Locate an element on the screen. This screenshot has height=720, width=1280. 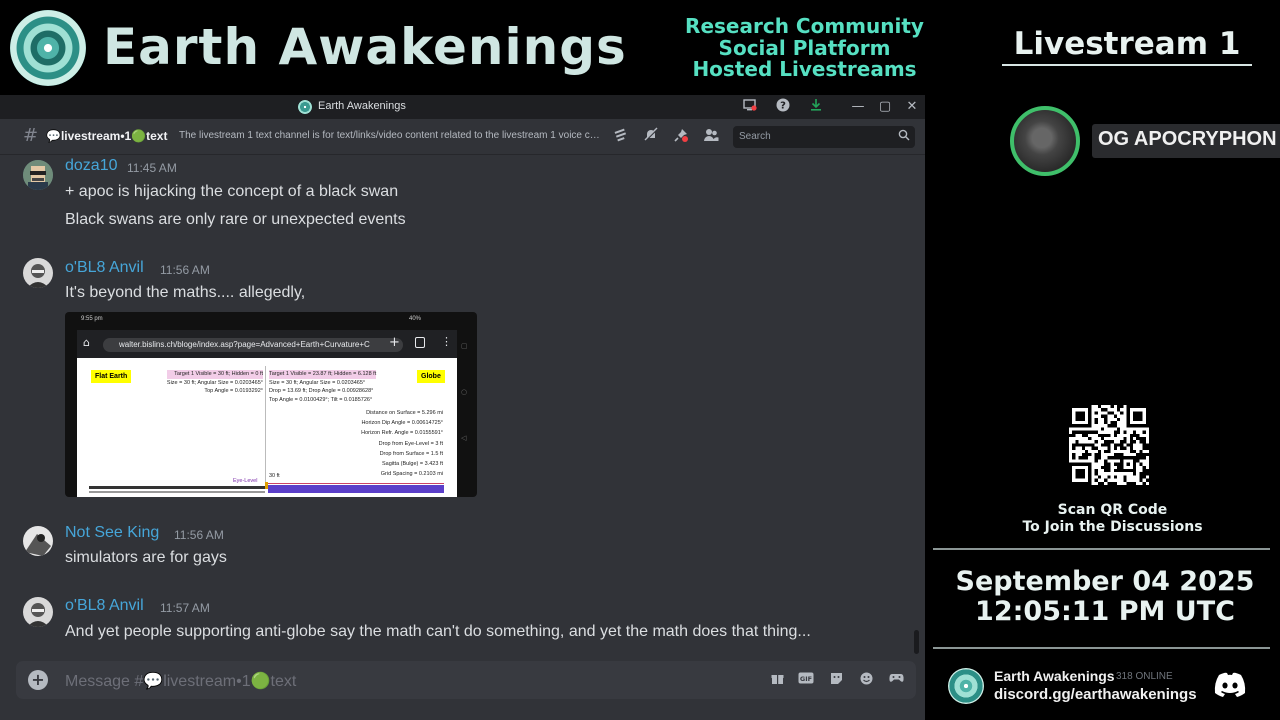
time: 12:05:11 PM UTC is located at coordinates (1105, 611).